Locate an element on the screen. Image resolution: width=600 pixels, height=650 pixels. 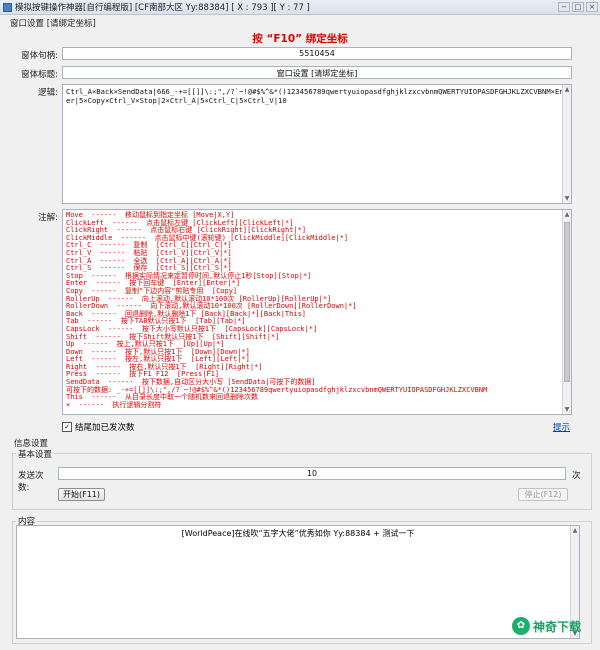
notes-label: 注解: is located at coordinates (48, 218).